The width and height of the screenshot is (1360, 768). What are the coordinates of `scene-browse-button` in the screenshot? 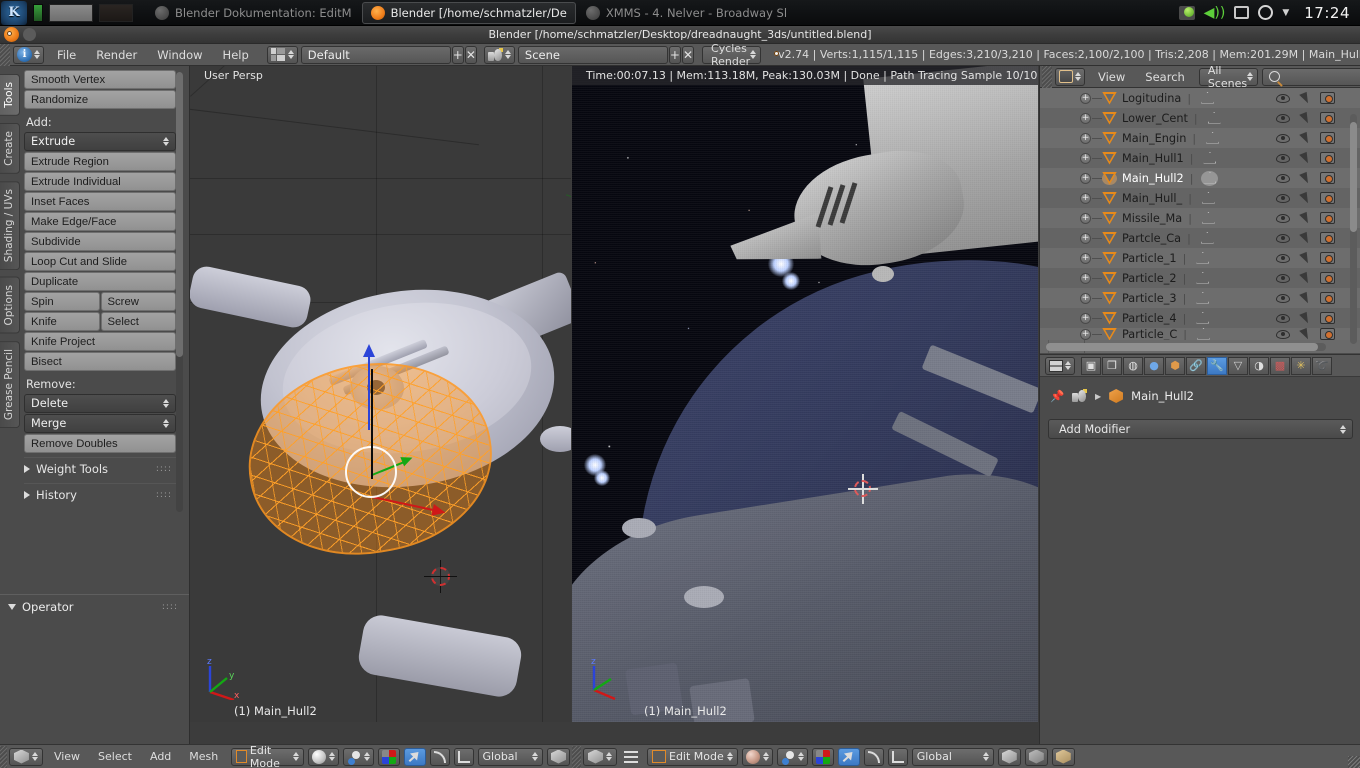 It's located at (499, 54).